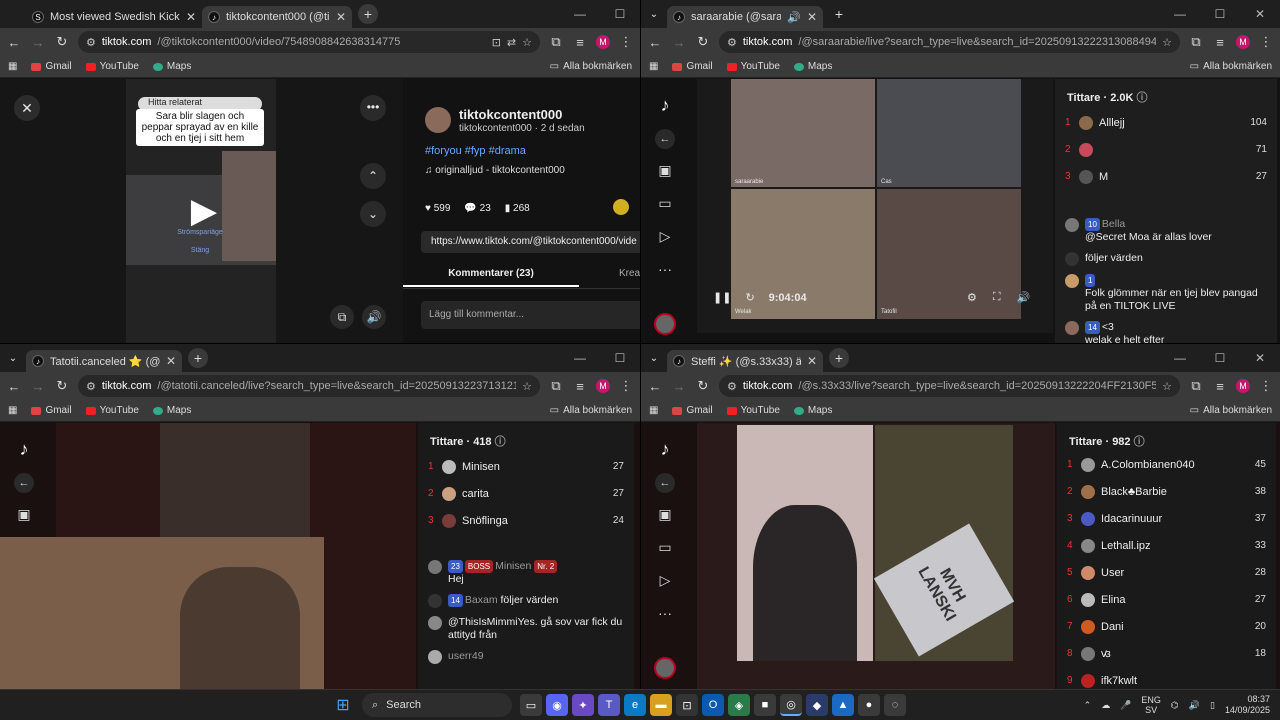  What do you see at coordinates (343, 705) in the screenshot?
I see `start-button: ⊞` at bounding box center [343, 705].